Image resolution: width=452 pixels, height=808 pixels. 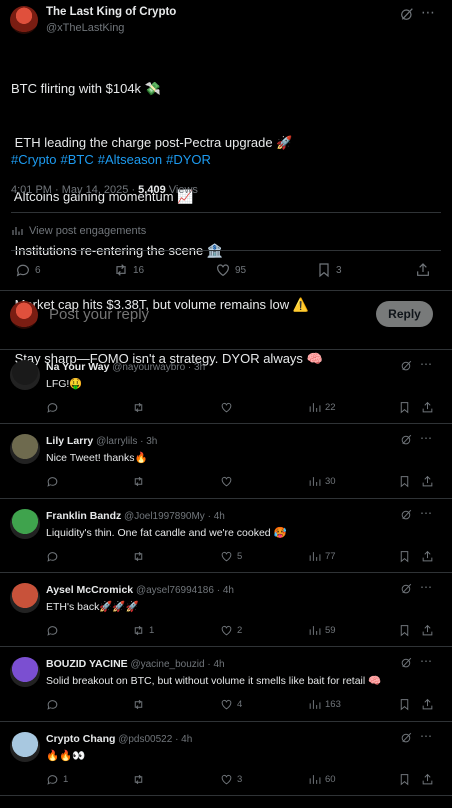 What do you see at coordinates (231, 704) in the screenshot?
I see `like-button: 4` at bounding box center [231, 704].